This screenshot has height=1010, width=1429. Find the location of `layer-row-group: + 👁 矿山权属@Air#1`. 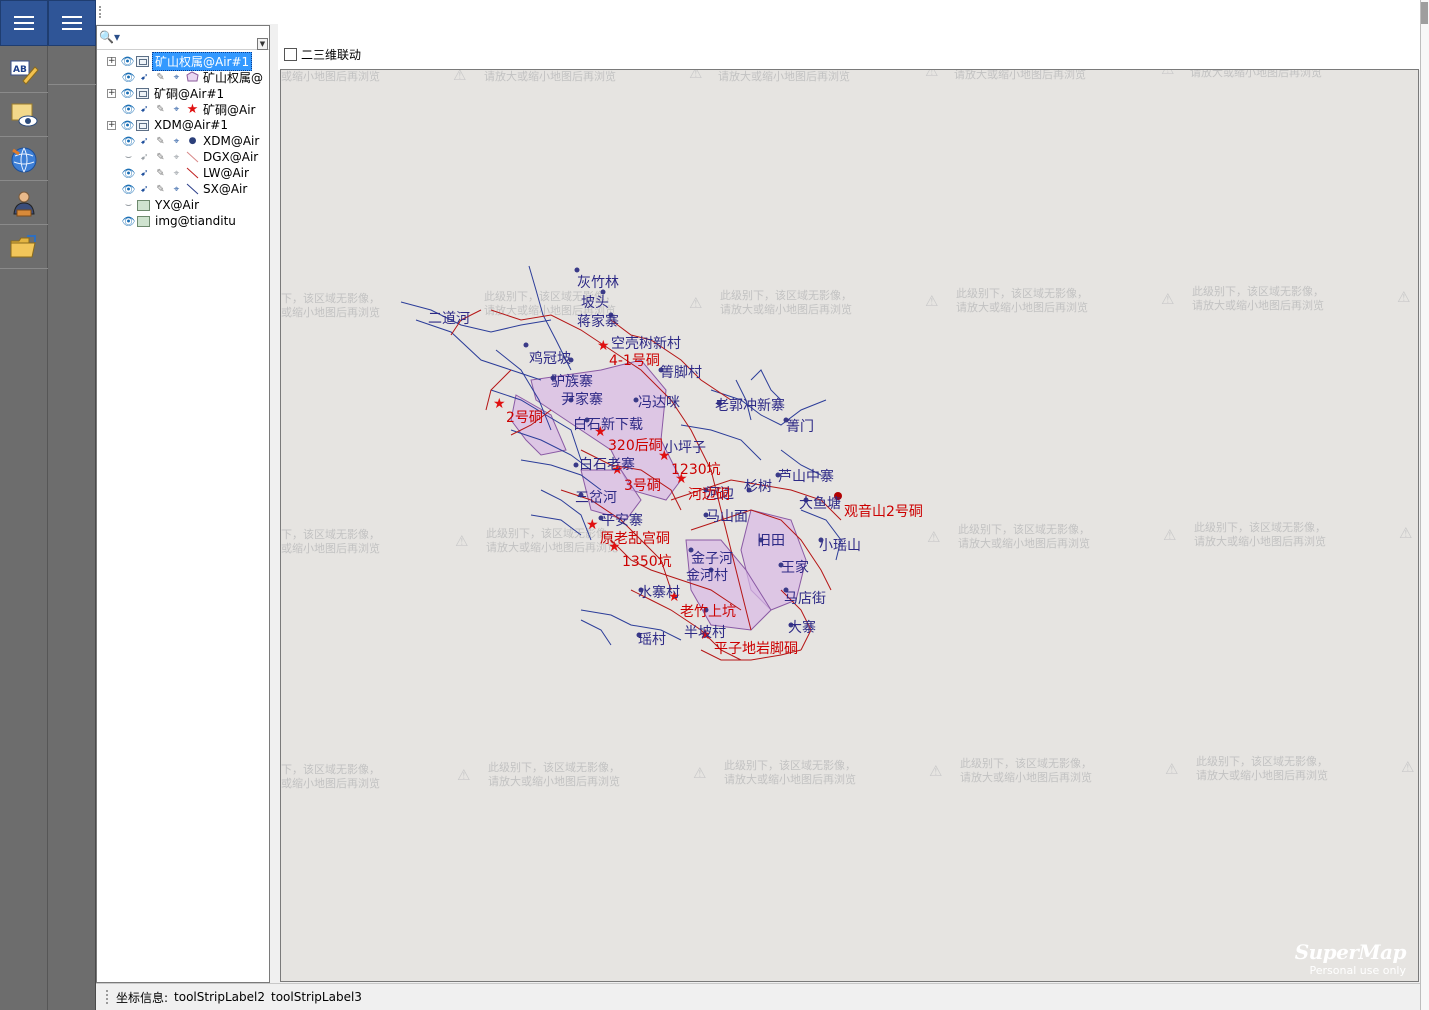

layer-row-group: + 👁 矿山权属@Air#1 is located at coordinates (180, 61).